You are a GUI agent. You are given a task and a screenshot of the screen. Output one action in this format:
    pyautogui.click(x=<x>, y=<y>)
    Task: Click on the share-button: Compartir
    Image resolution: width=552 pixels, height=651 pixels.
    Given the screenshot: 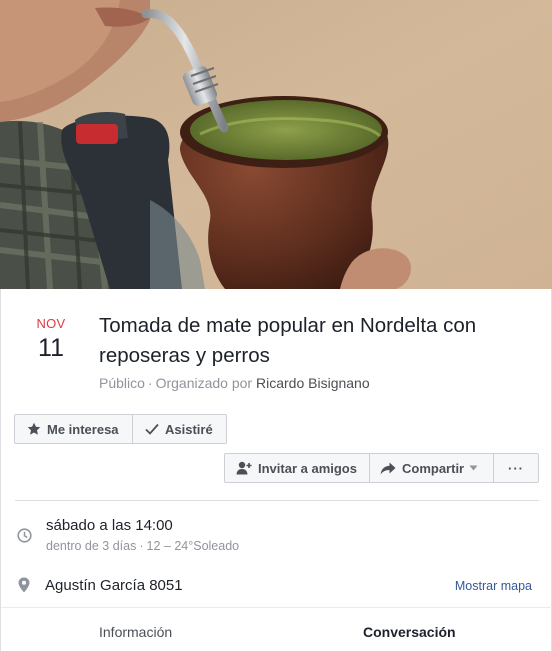 What is the action you would take?
    pyautogui.click(x=431, y=468)
    